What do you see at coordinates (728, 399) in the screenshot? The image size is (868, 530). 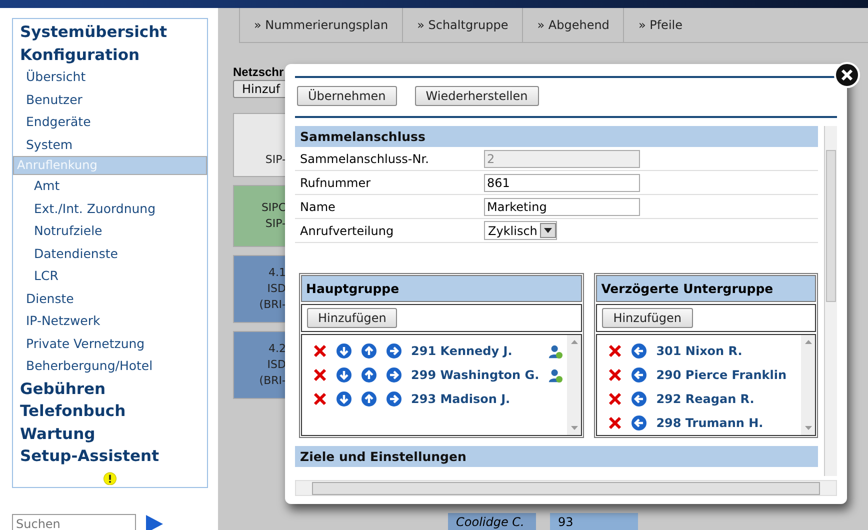 I see `member-name: 292 Reagan R.` at bounding box center [728, 399].